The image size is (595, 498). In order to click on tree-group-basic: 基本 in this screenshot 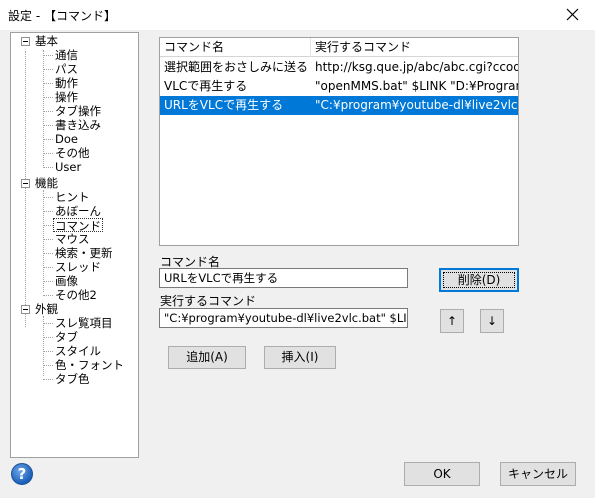, I will do `click(46, 41)`.